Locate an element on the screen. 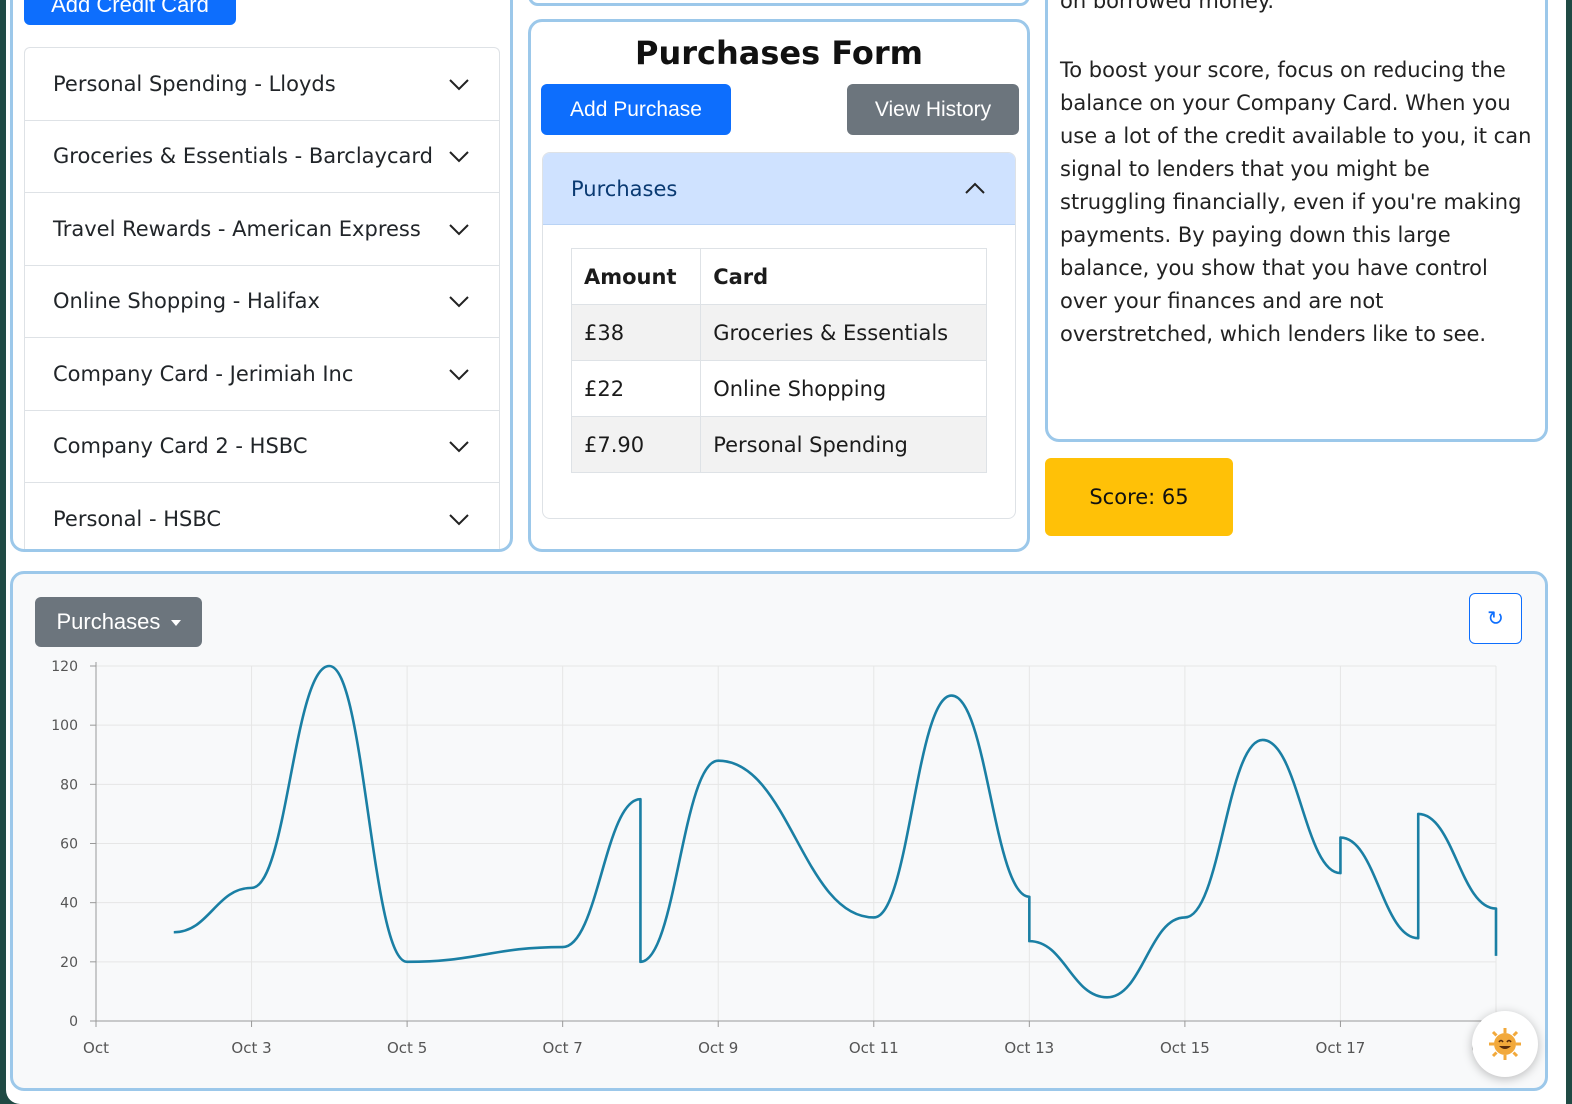  advice-top-fragment: on borrowed money. is located at coordinates (1167, 6).